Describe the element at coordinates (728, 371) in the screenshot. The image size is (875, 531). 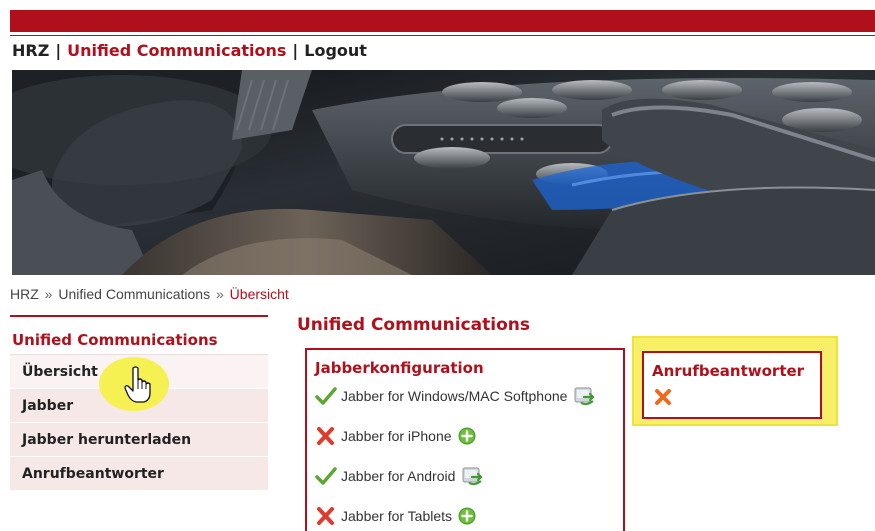
I see `voicemail-title: Anrufbeantworter` at that location.